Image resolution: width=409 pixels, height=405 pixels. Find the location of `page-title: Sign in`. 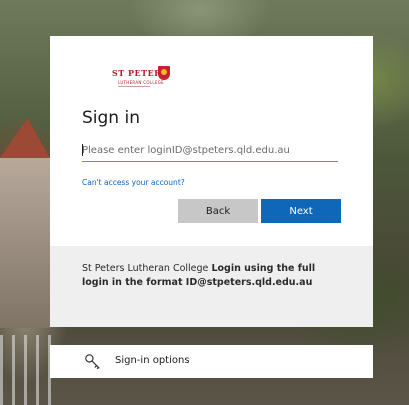

page-title: Sign in is located at coordinates (111, 118).